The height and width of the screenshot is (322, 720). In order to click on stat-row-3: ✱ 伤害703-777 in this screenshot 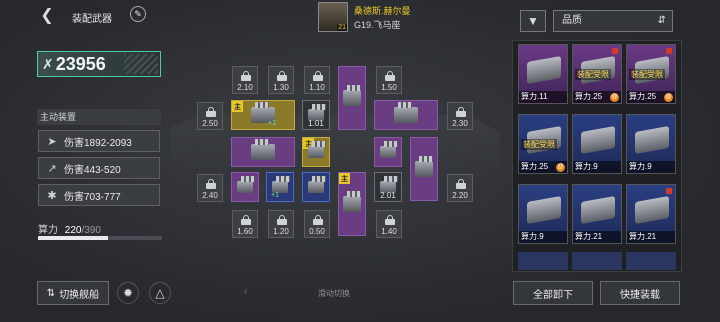, I will do `click(99, 195)`.